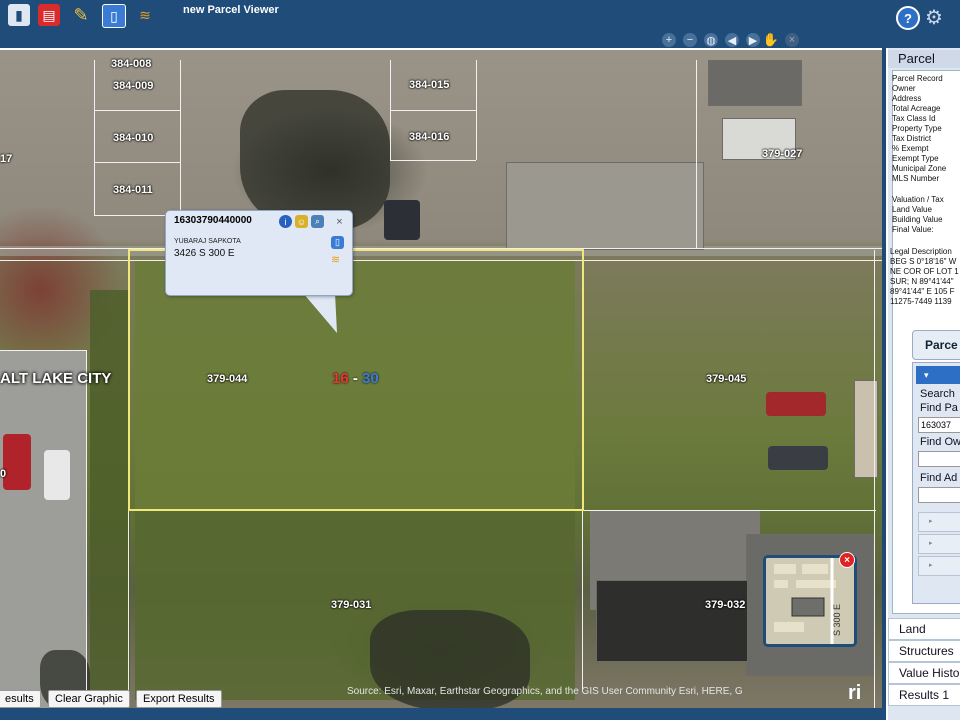 This screenshot has width=960, height=720. Describe the element at coordinates (924, 59) in the screenshot. I see `sidebar-title: Parcel` at that location.